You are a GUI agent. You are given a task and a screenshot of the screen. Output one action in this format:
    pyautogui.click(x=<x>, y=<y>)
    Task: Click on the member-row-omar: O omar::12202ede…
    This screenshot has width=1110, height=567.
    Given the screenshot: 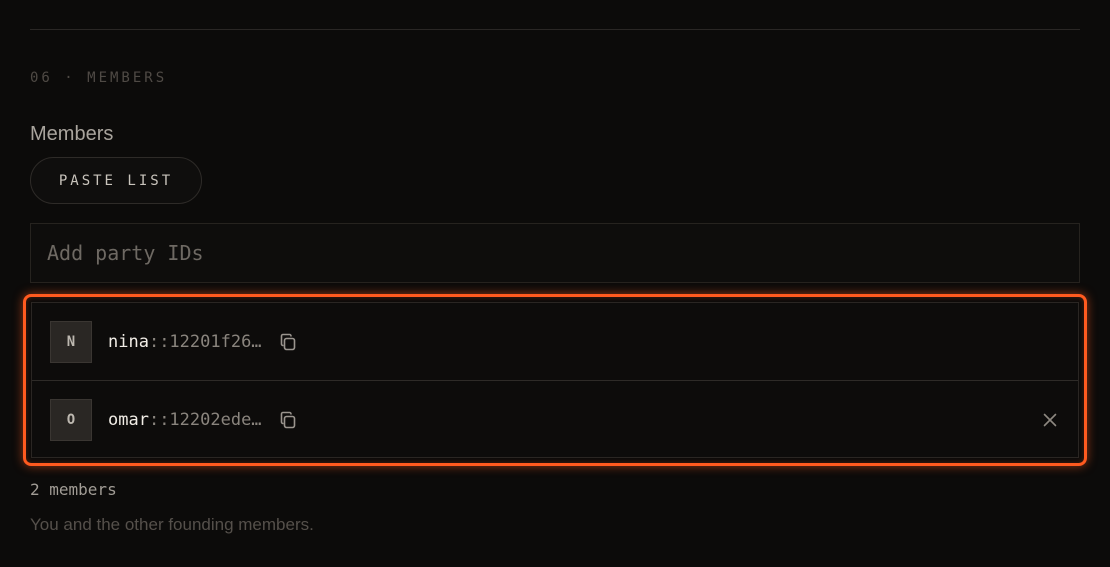 What is the action you would take?
    pyautogui.click(x=555, y=419)
    